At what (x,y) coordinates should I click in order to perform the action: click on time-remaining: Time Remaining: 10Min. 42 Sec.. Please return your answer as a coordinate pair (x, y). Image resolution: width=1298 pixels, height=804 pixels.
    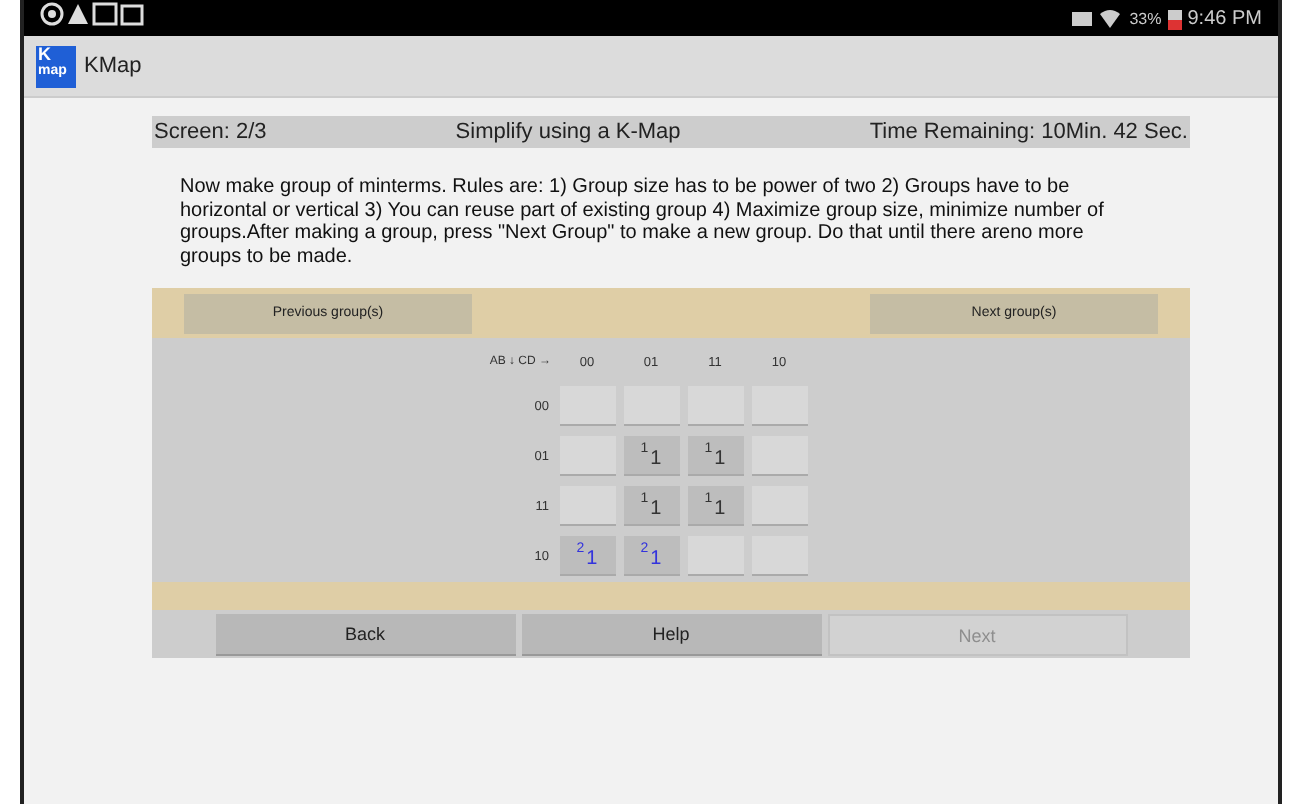
    Looking at the image, I should click on (1028, 132).